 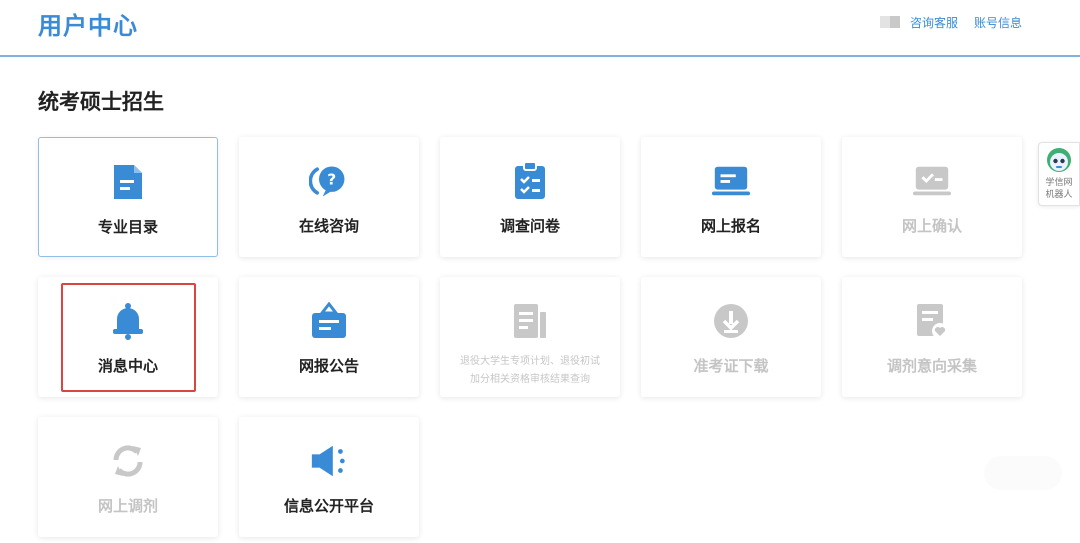 I want to click on section-title: 统考硕士招生, so click(x=101, y=102).